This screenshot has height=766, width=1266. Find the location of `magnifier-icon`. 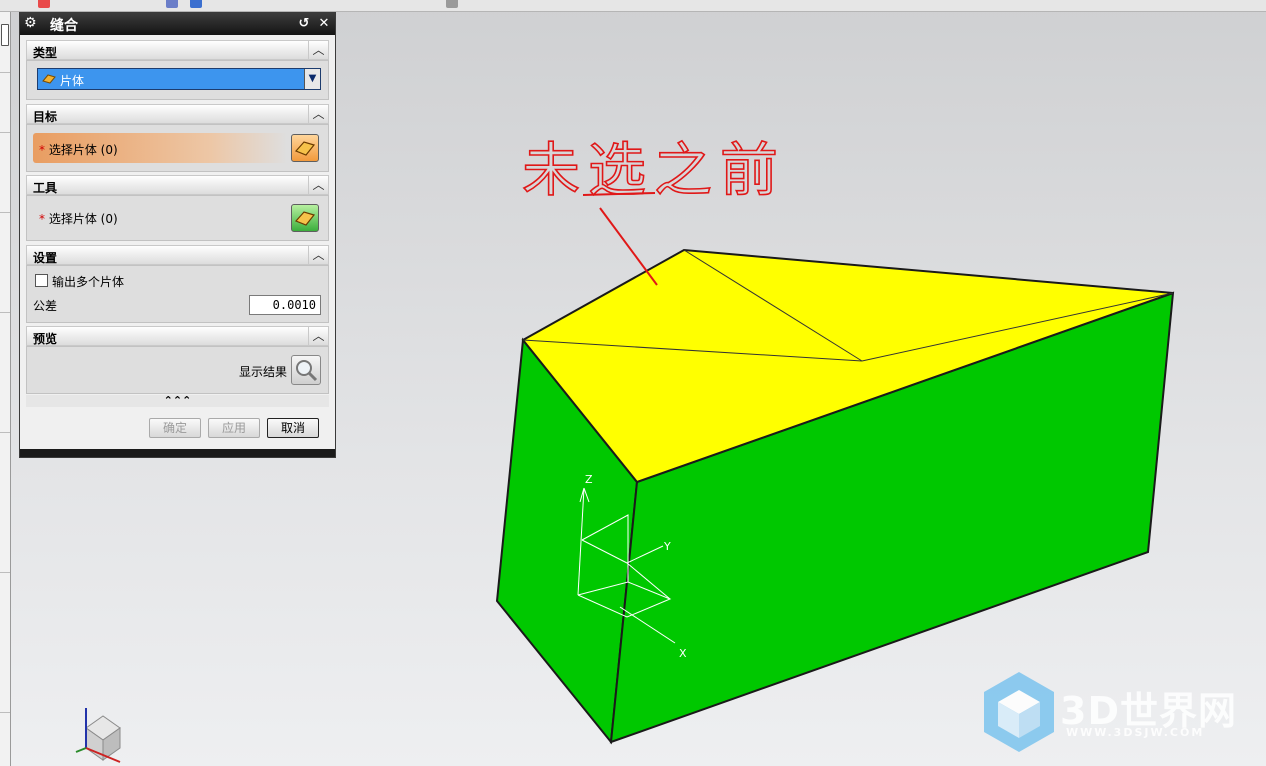

magnifier-icon is located at coordinates (307, 371).